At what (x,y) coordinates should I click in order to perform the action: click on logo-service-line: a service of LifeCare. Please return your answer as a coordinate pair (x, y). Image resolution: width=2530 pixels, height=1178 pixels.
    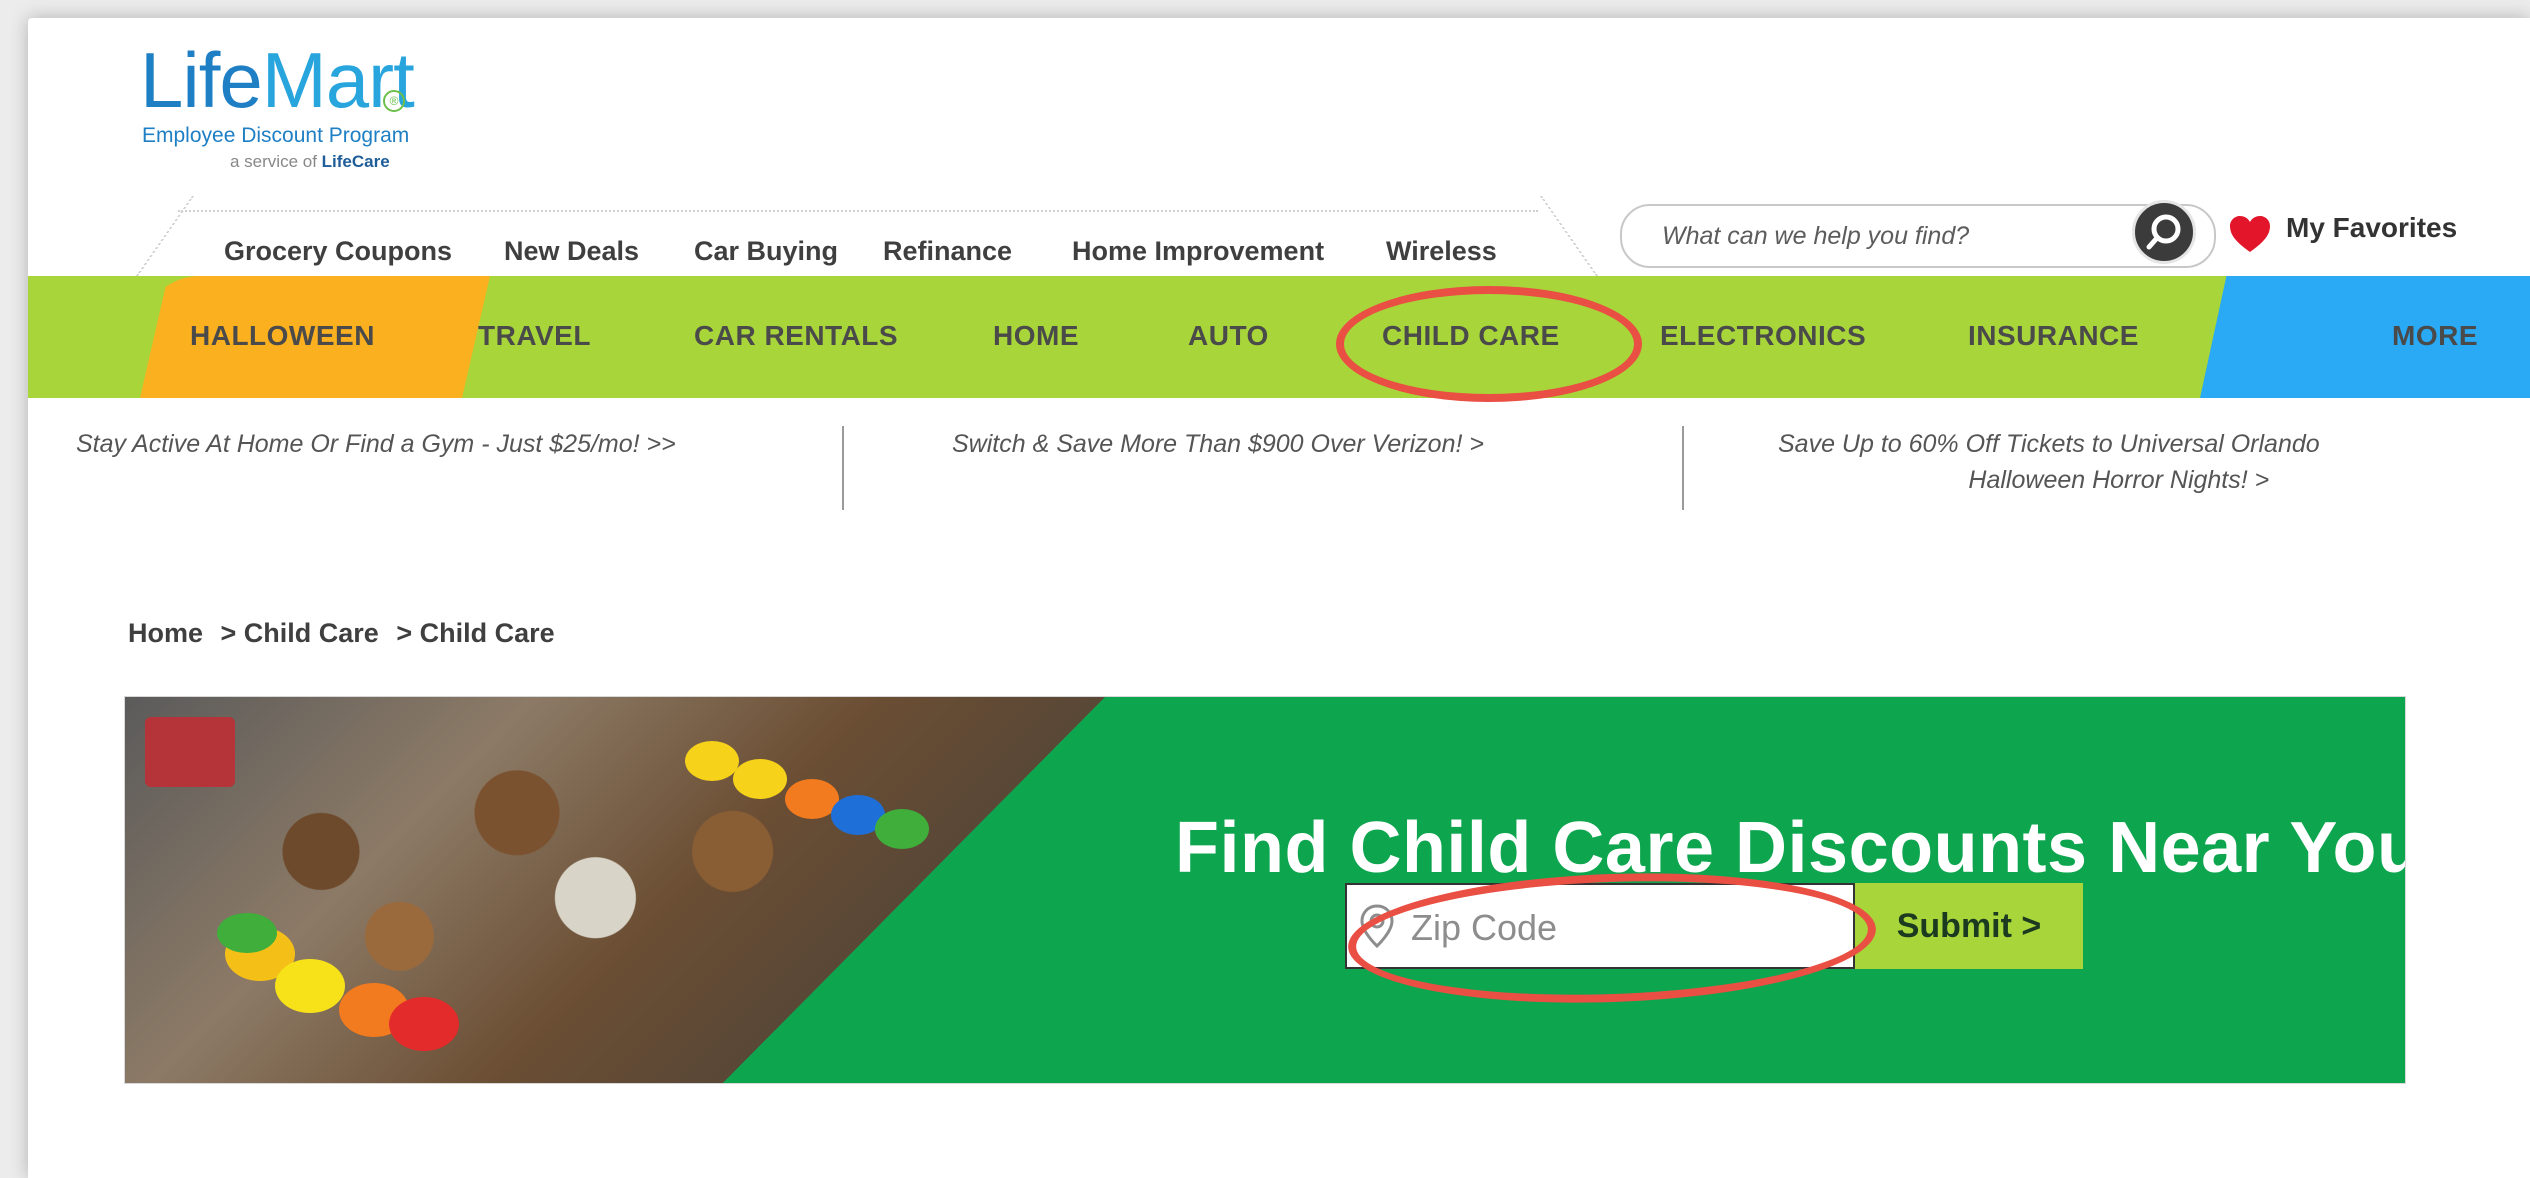
    Looking at the image, I should click on (310, 161).